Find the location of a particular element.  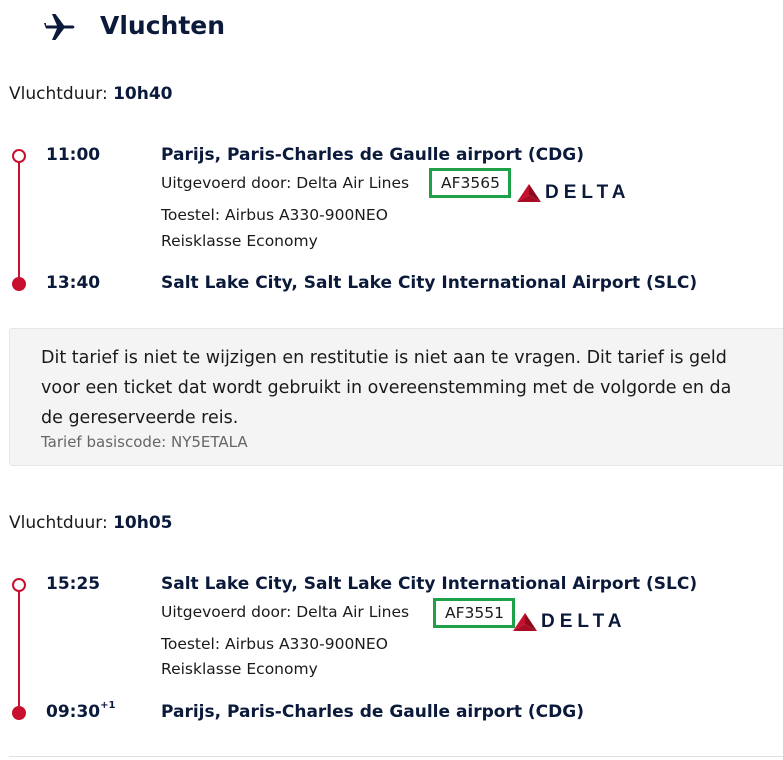

duration-value: 10h05 is located at coordinates (143, 523).